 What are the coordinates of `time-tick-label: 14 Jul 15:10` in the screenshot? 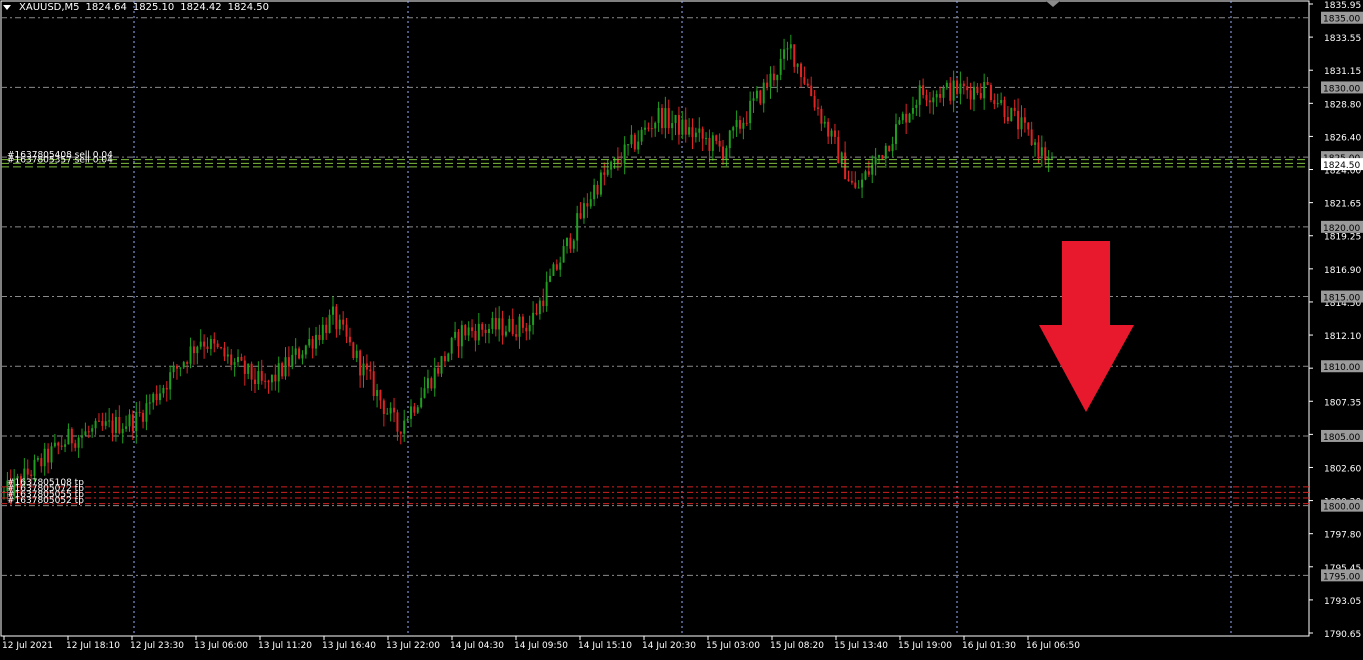 It's located at (605, 646).